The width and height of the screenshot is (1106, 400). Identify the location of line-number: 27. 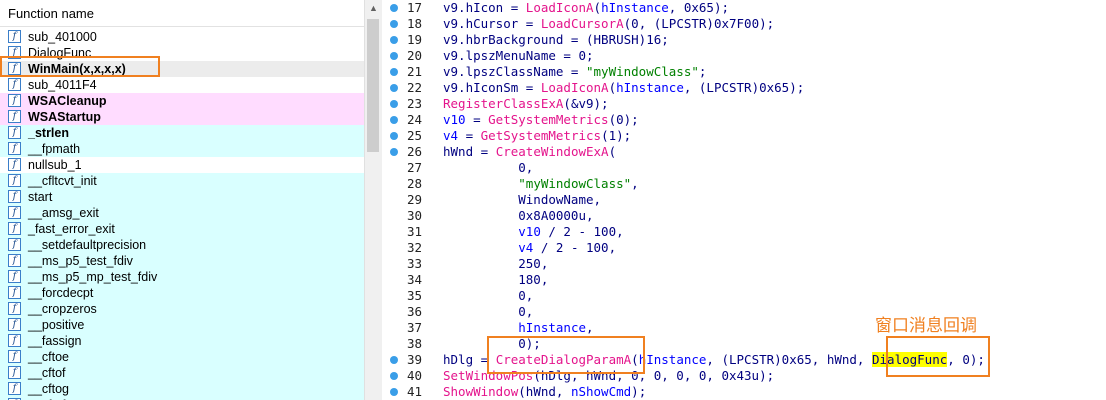
(414, 167).